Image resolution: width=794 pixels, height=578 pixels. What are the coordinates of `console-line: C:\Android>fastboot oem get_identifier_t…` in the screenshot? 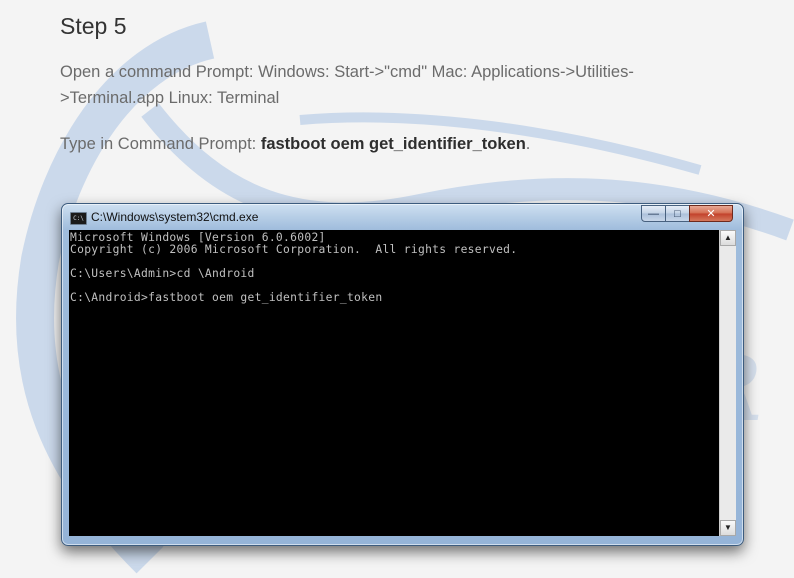 It's located at (226, 297).